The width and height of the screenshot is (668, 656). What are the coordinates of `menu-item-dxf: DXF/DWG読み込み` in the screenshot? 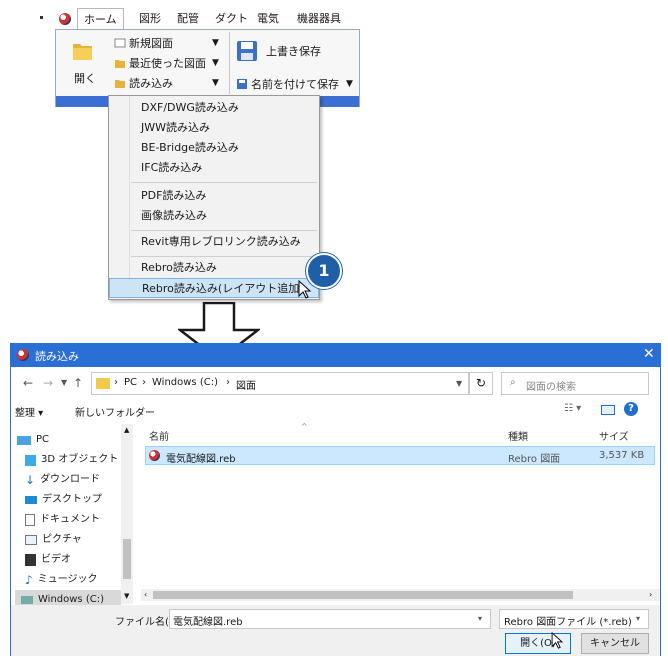 It's located at (214, 108).